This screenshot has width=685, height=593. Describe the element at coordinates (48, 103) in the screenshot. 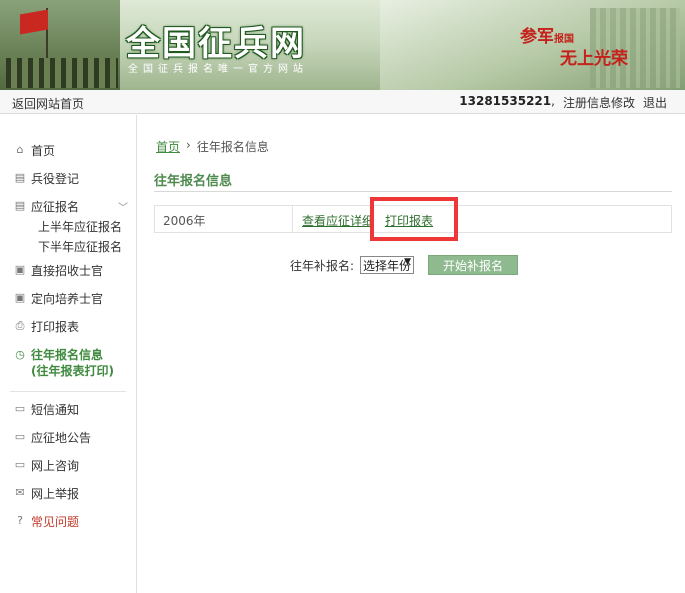

I see `return-home-link: 返回网站首页` at that location.